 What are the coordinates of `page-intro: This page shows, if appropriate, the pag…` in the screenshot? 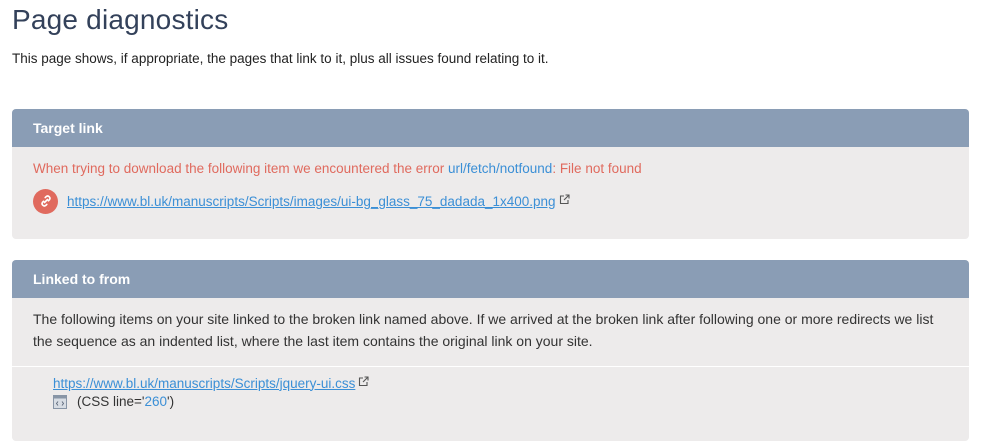 It's located at (280, 58).